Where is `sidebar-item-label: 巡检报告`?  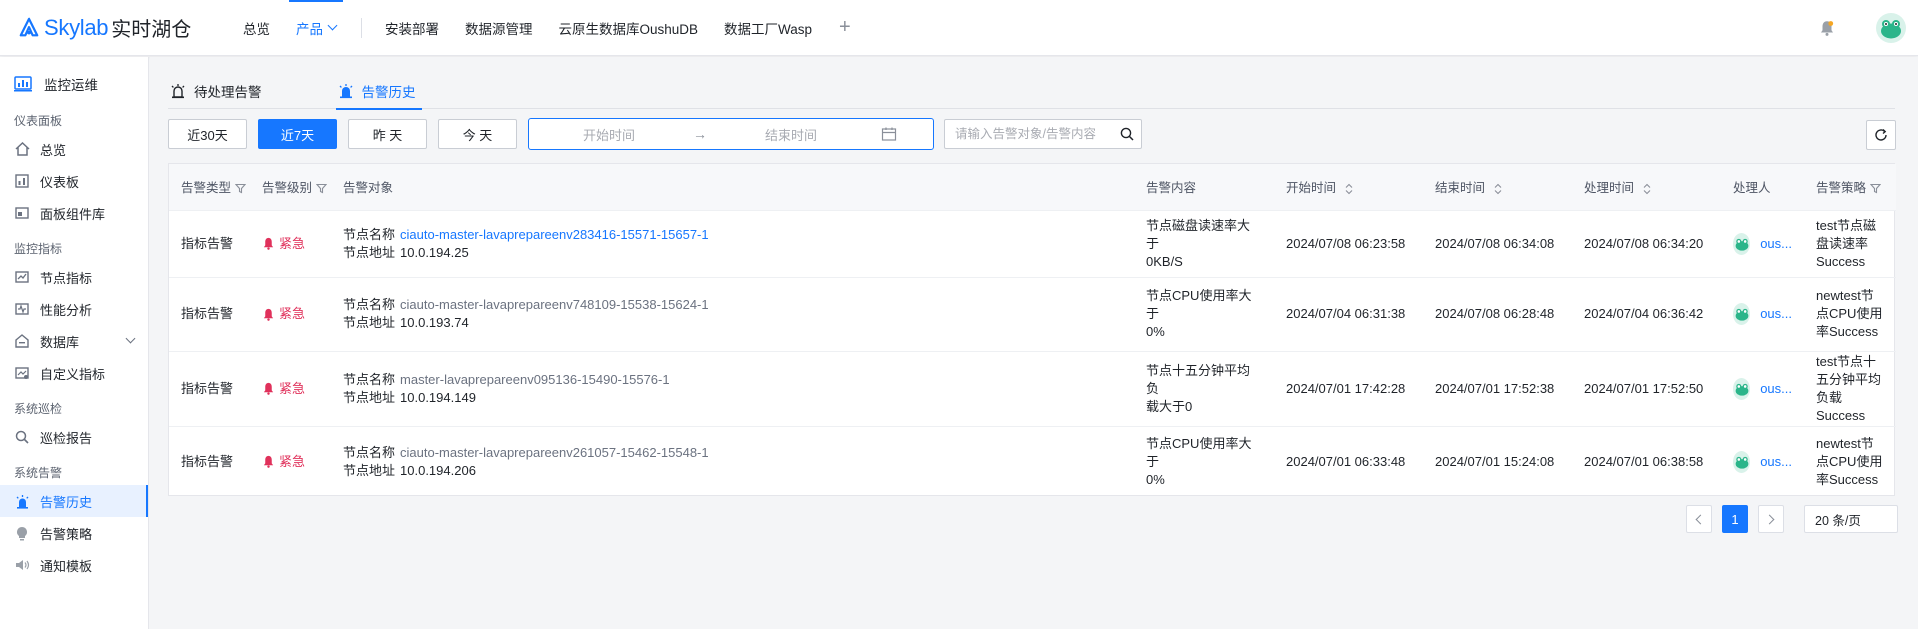 sidebar-item-label: 巡检报告 is located at coordinates (66, 438).